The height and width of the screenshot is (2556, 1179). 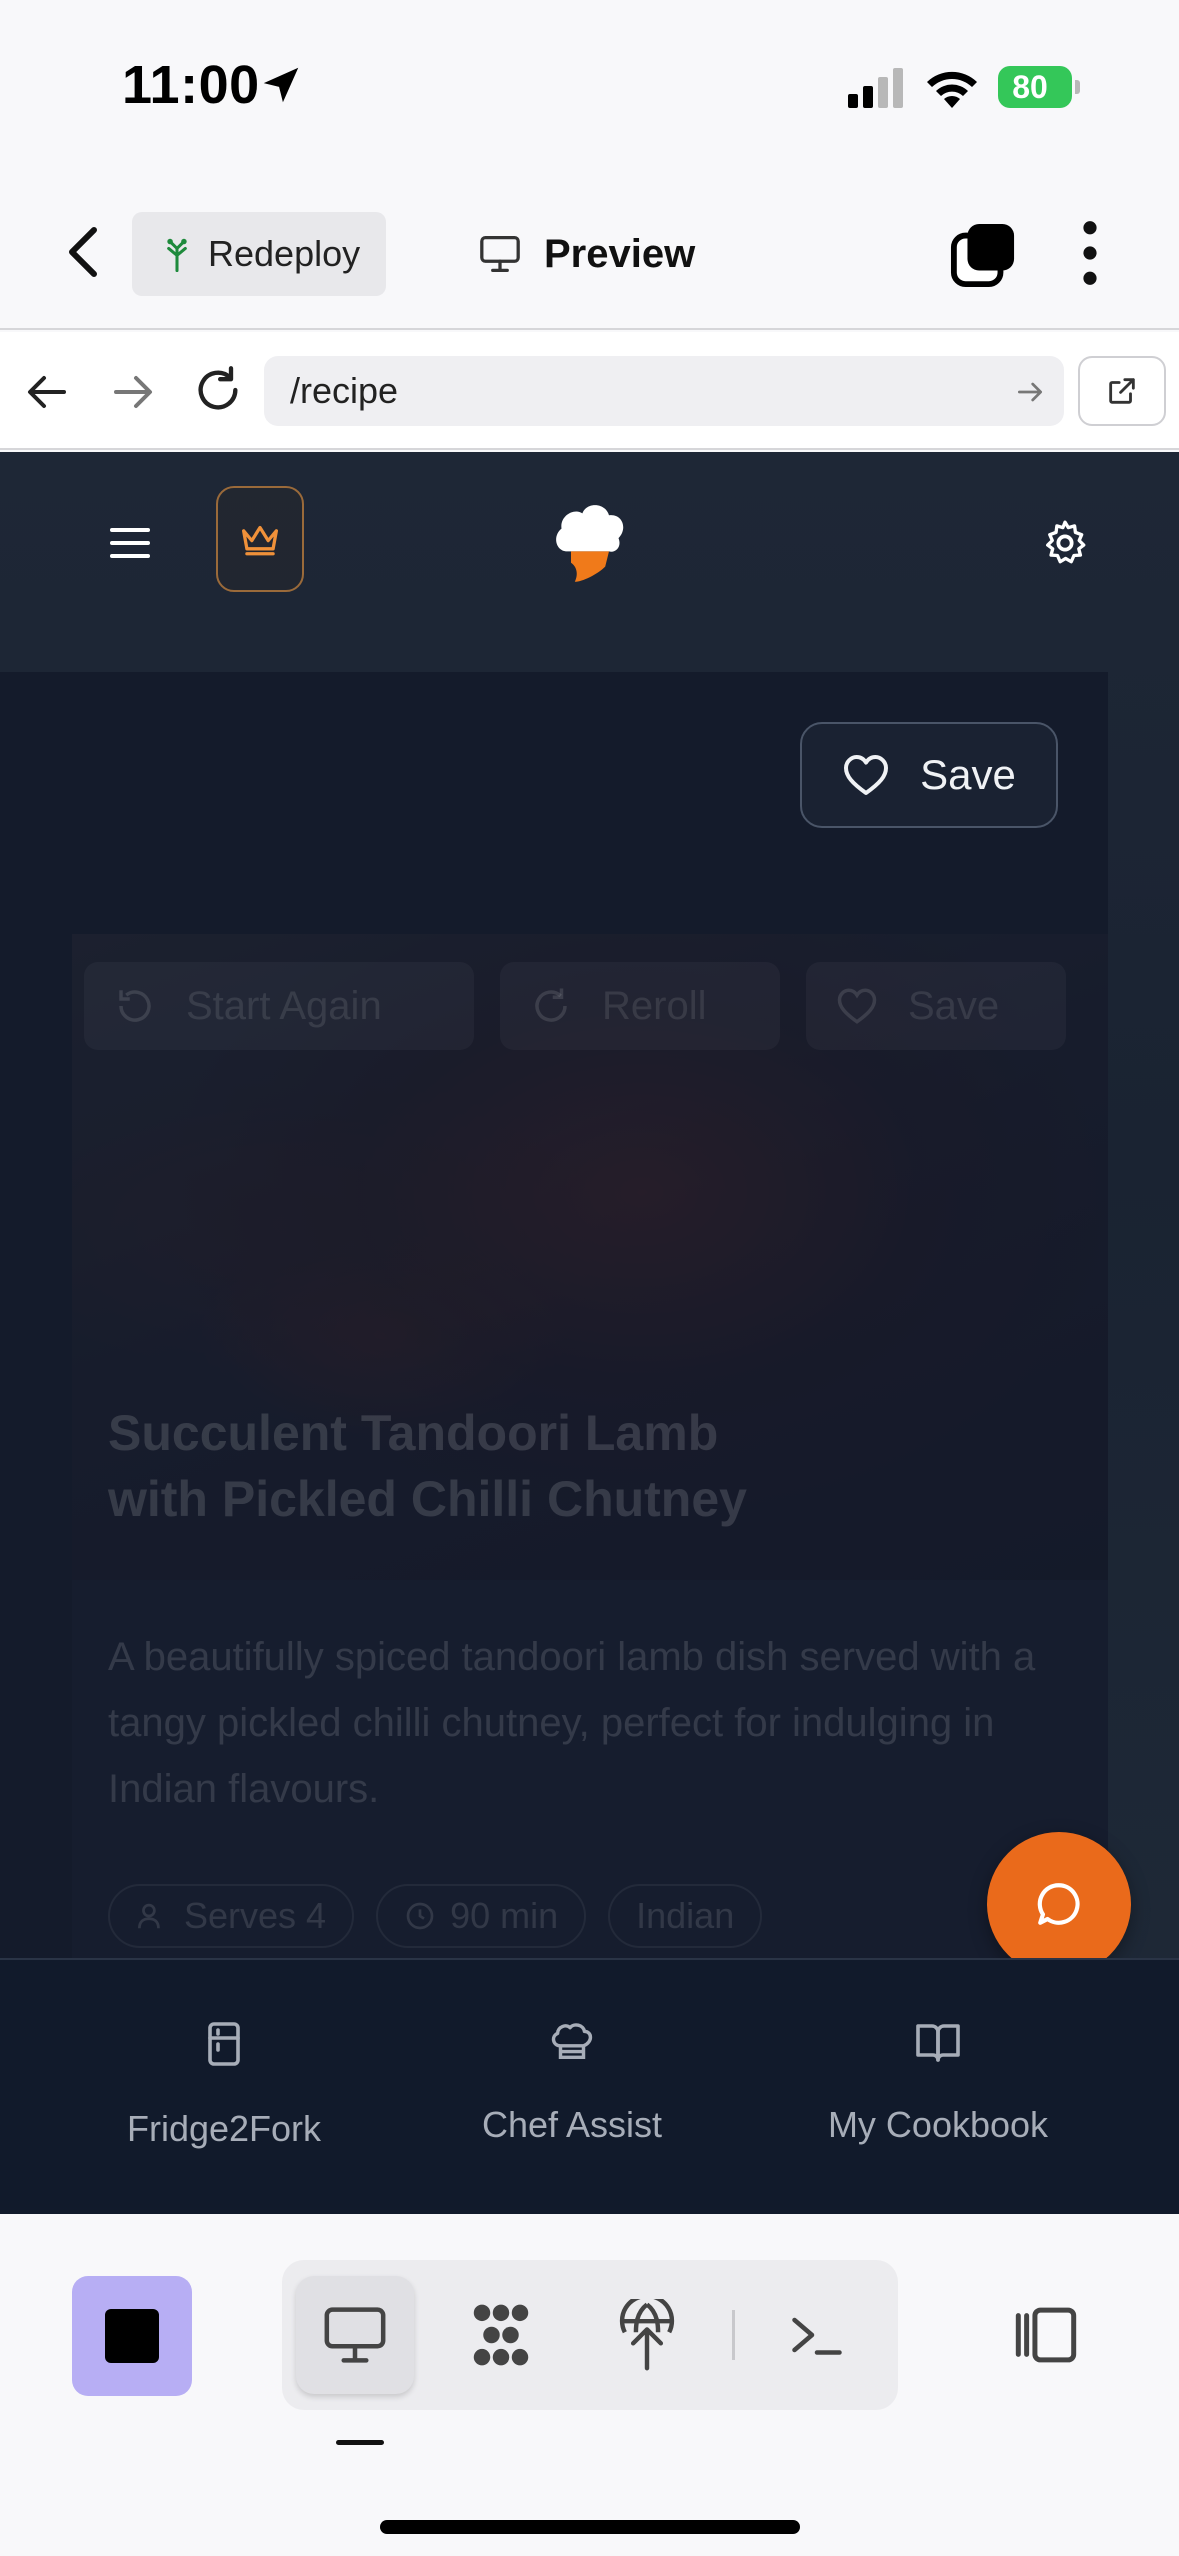 I want to click on start-again-button: Start Again, so click(x=279, y=1006).